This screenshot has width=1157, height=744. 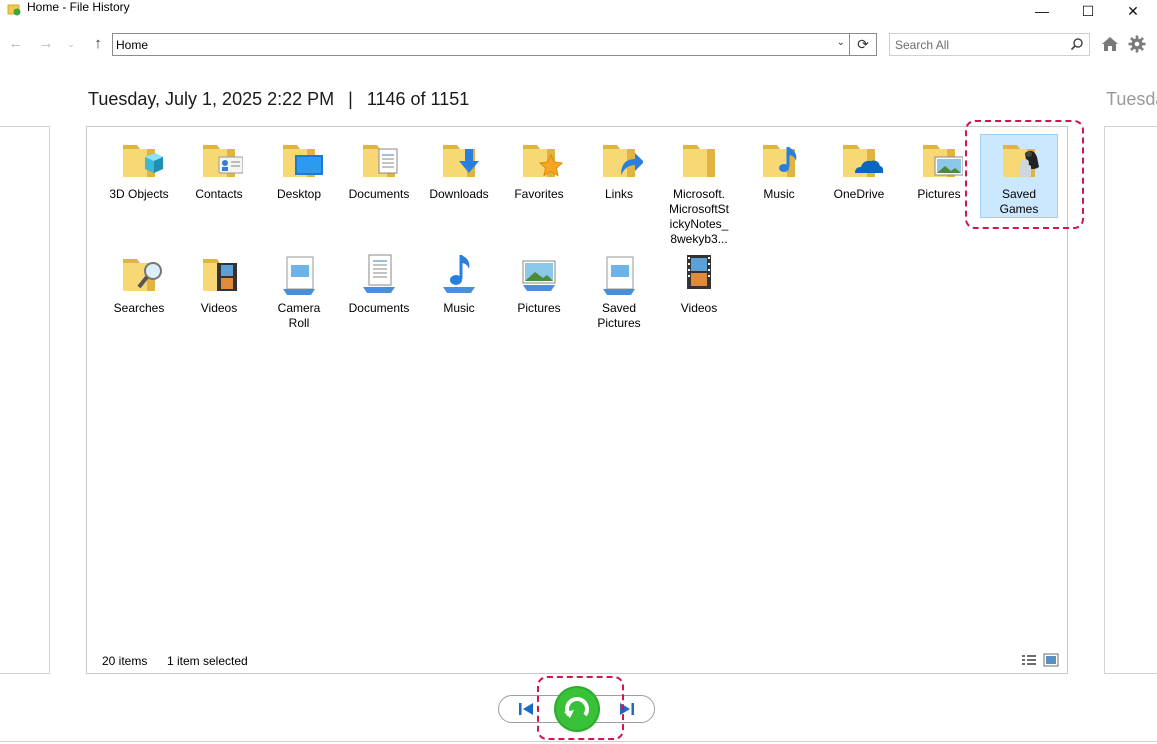 I want to click on file-item-links: Links, so click(x=619, y=169).